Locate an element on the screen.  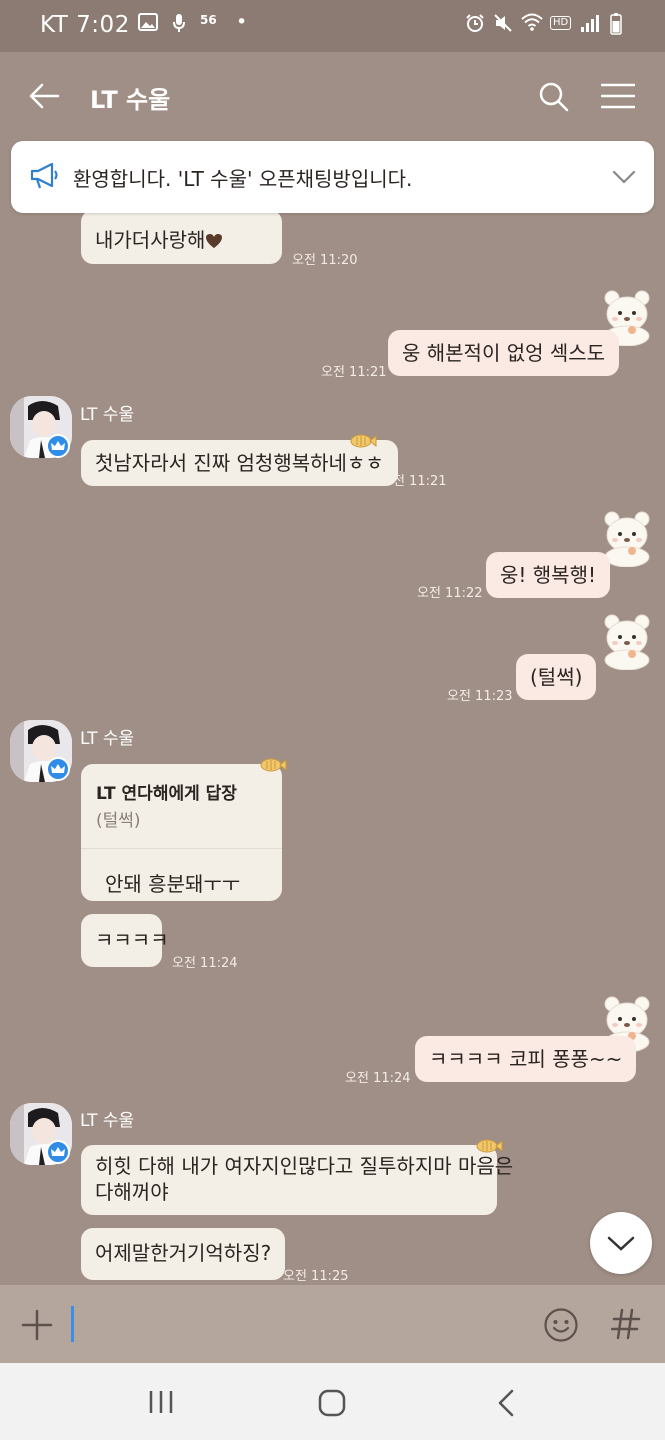
message-text: 웅 해본적이 없엉 섹스도 is located at coordinates (504, 353).